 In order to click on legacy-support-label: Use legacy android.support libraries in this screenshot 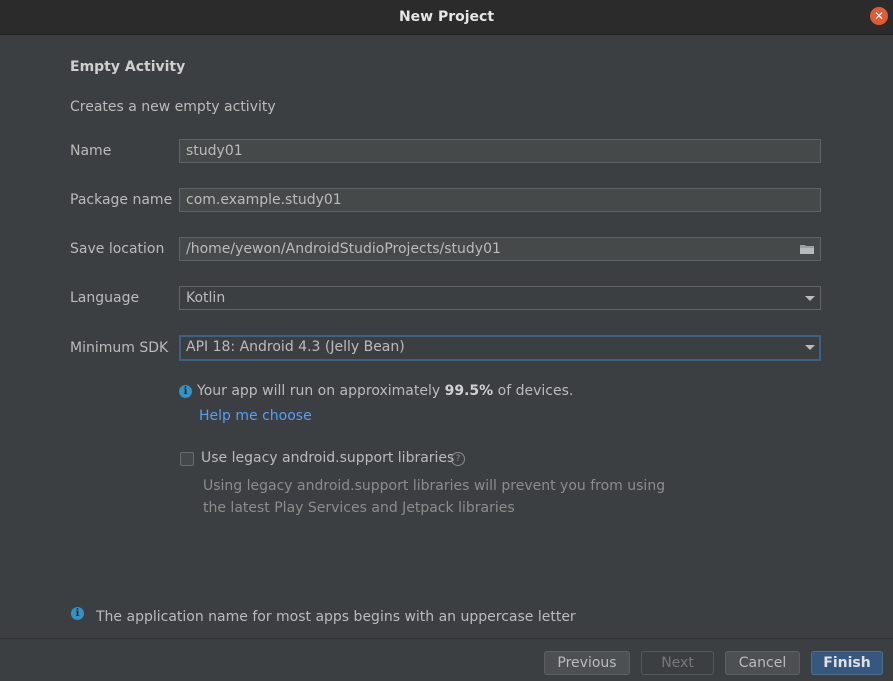, I will do `click(327, 458)`.